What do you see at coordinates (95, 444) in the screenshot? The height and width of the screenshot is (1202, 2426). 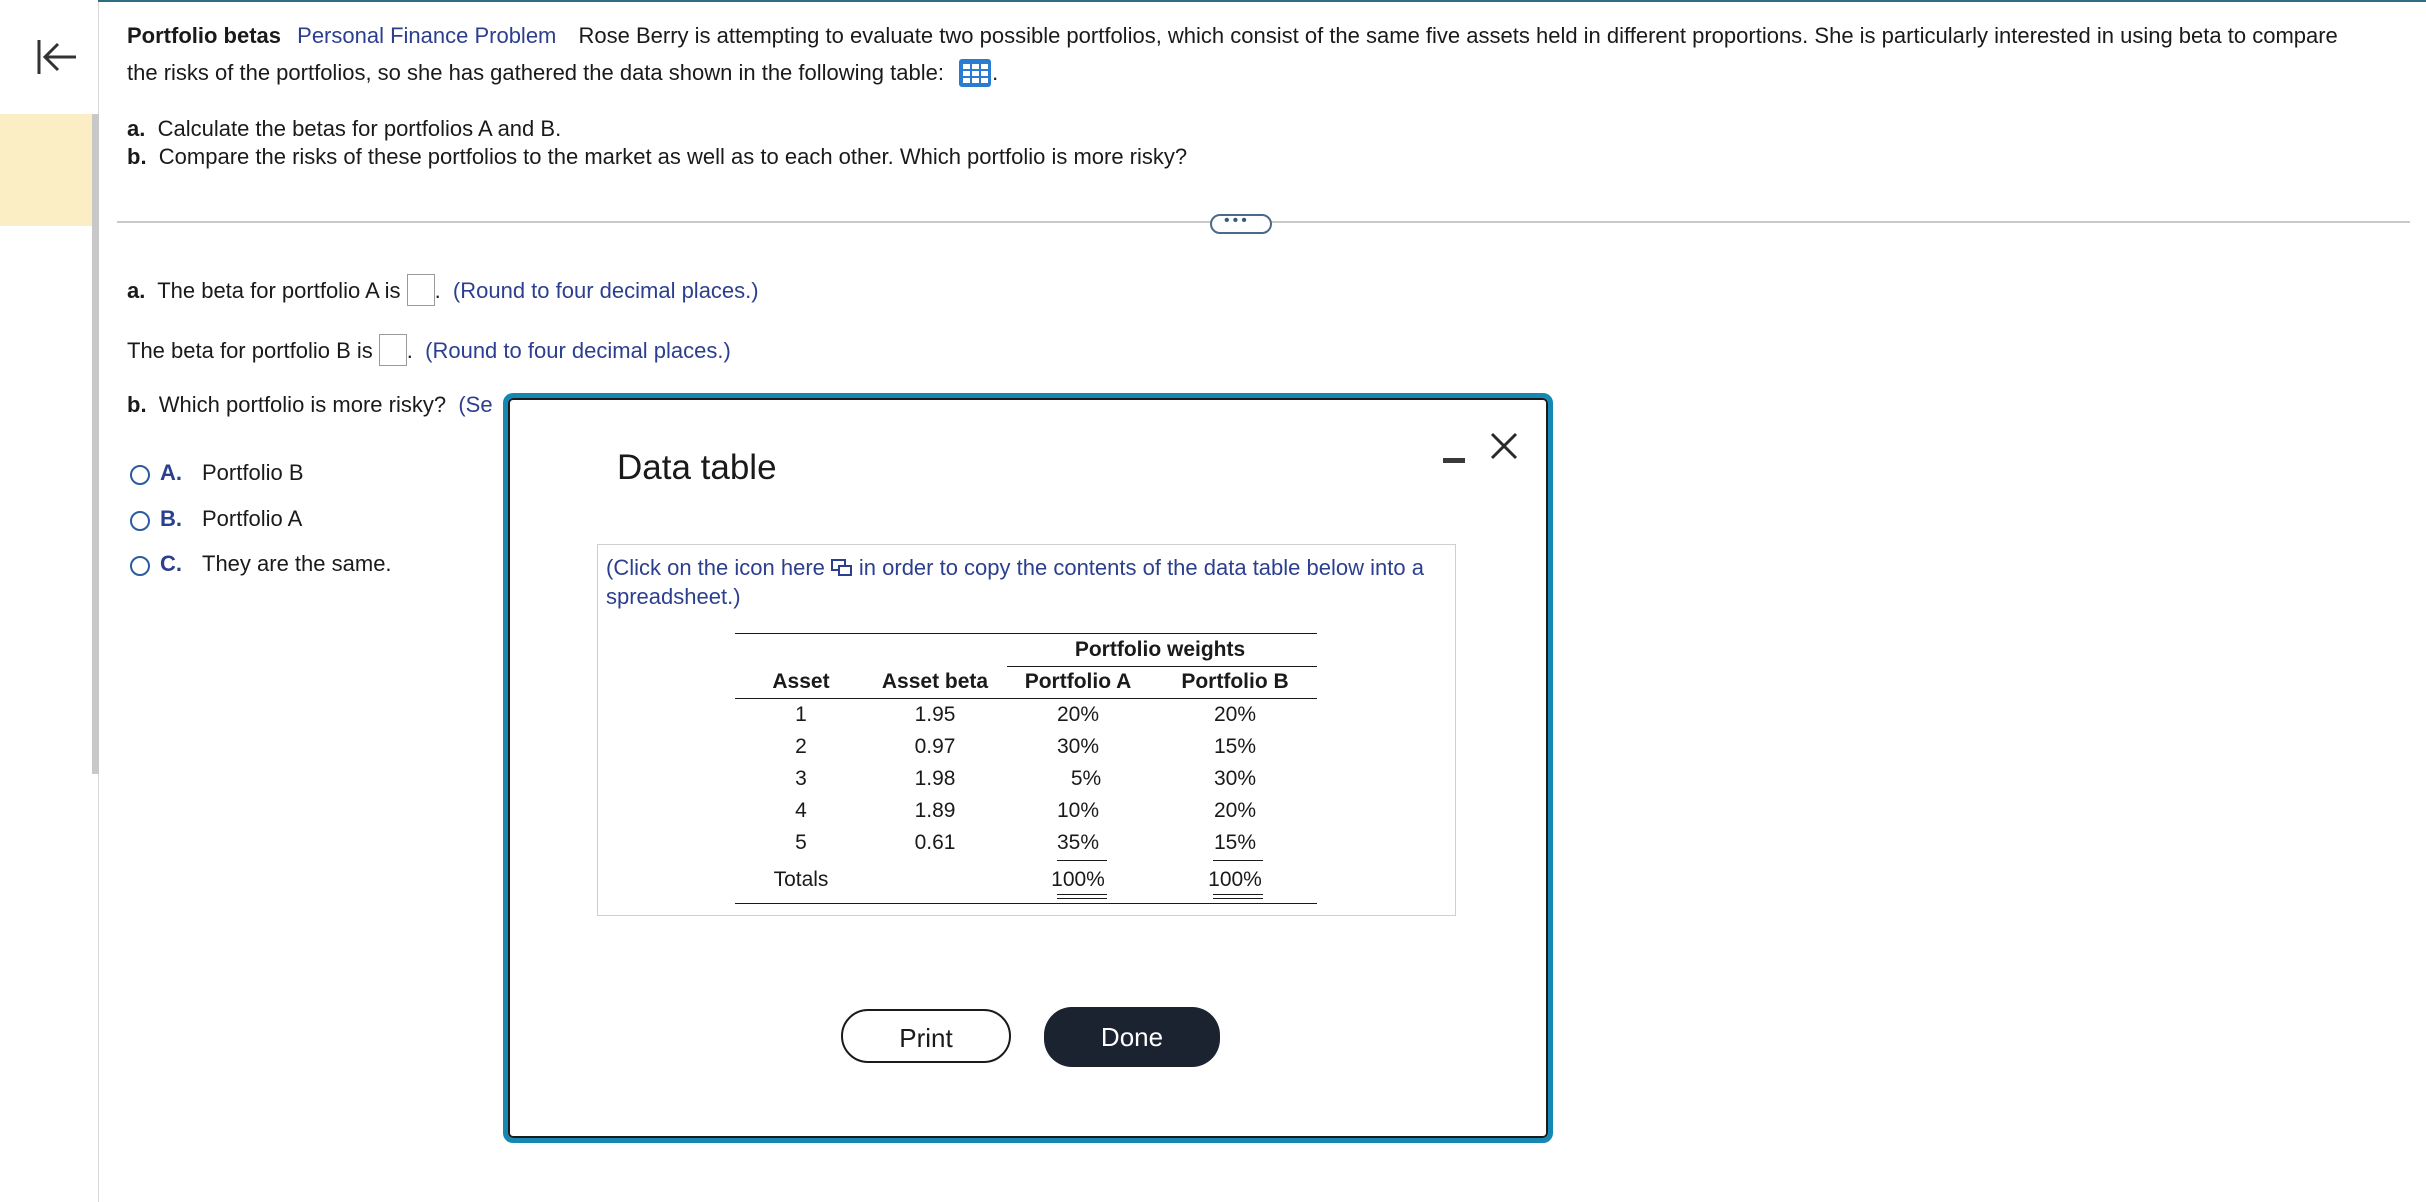 I see `rail-scrollbar` at bounding box center [95, 444].